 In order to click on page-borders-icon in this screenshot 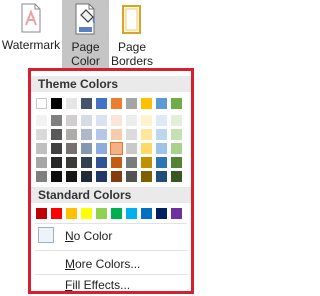, I will do `click(132, 21)`.